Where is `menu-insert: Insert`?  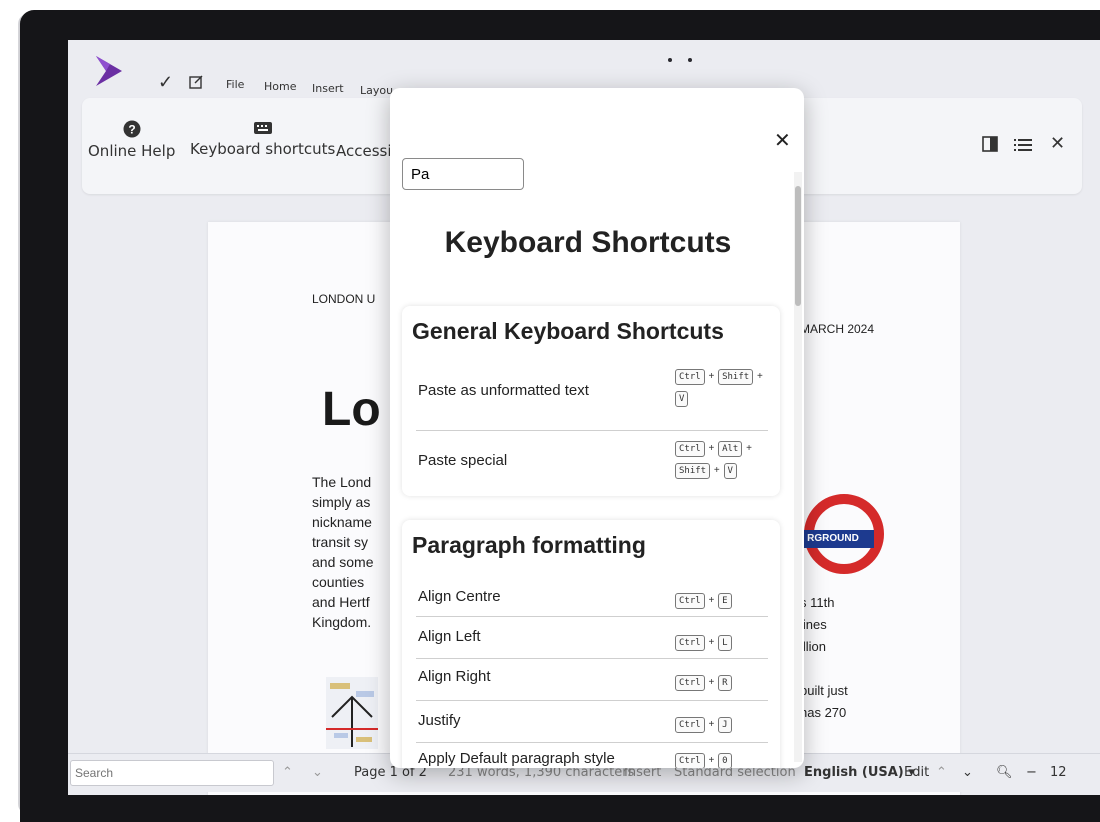
menu-insert: Insert is located at coordinates (328, 88).